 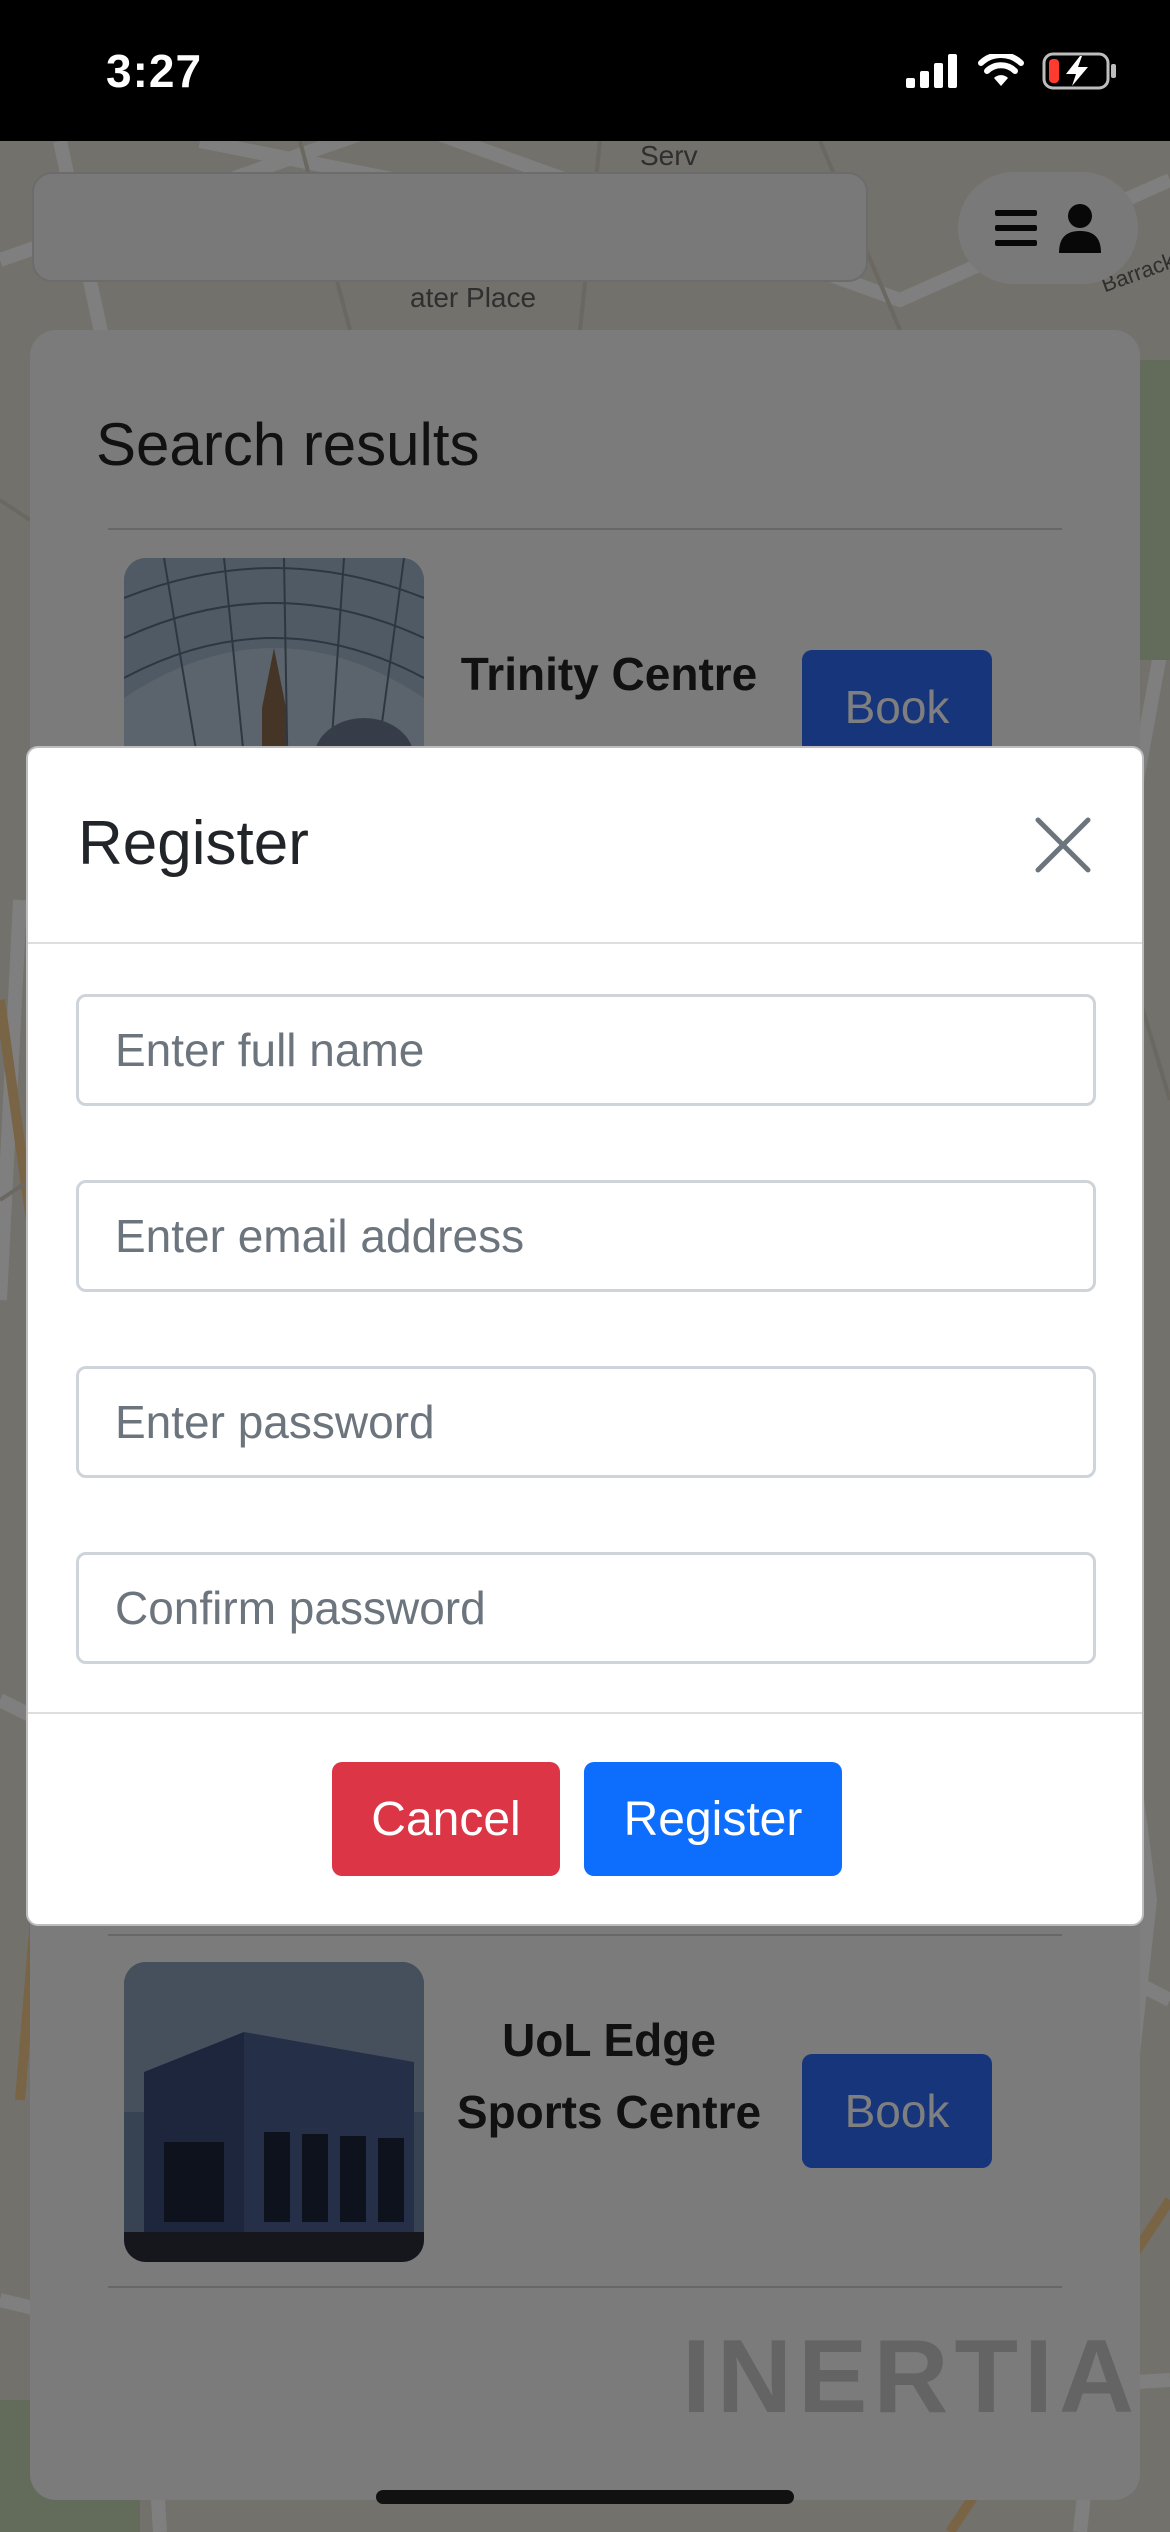 I want to click on wifi-icon, so click(x=1001, y=70).